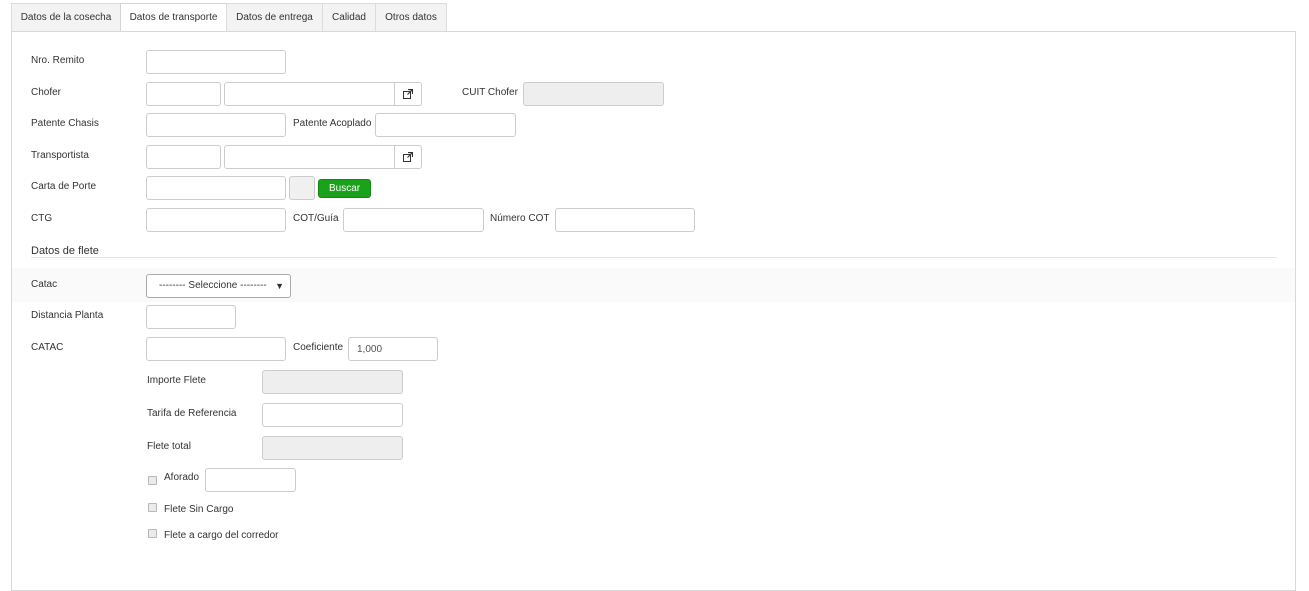 The height and width of the screenshot is (591, 1309). What do you see at coordinates (593, 94) in the screenshot?
I see `cuit-chofer-input` at bounding box center [593, 94].